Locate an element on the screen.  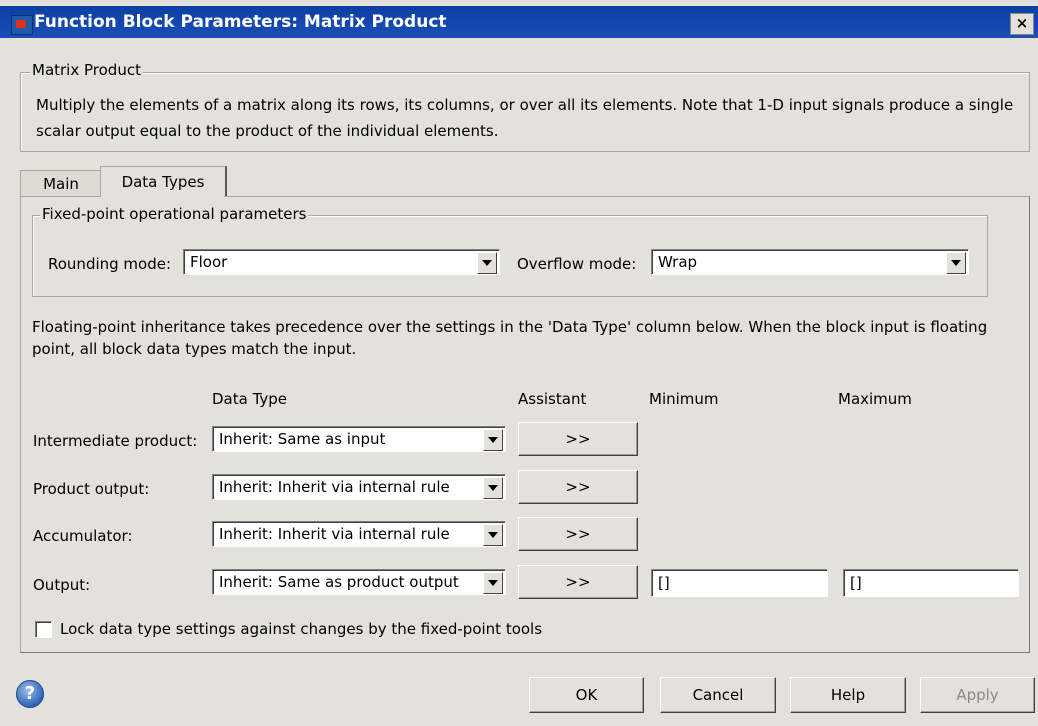
product-output-select: Inherit: Inherit via internal rule is located at coordinates (359, 487).